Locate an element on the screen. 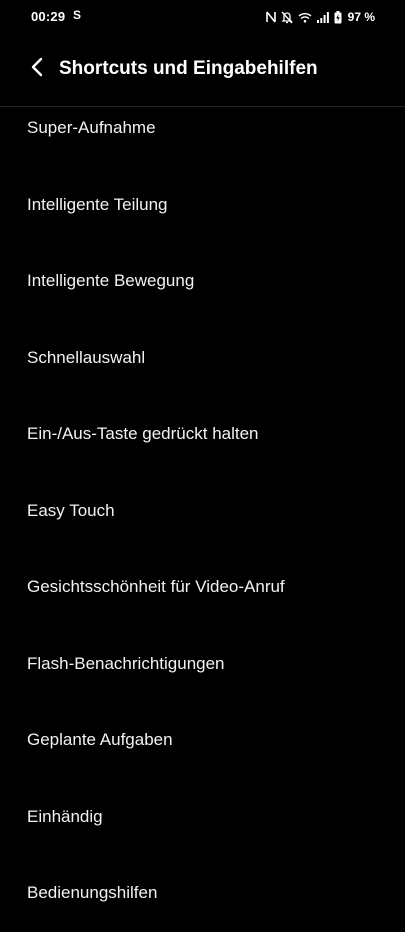 Image resolution: width=405 pixels, height=932 pixels. list-item-label: Intelligente Bewegung is located at coordinates (111, 280).